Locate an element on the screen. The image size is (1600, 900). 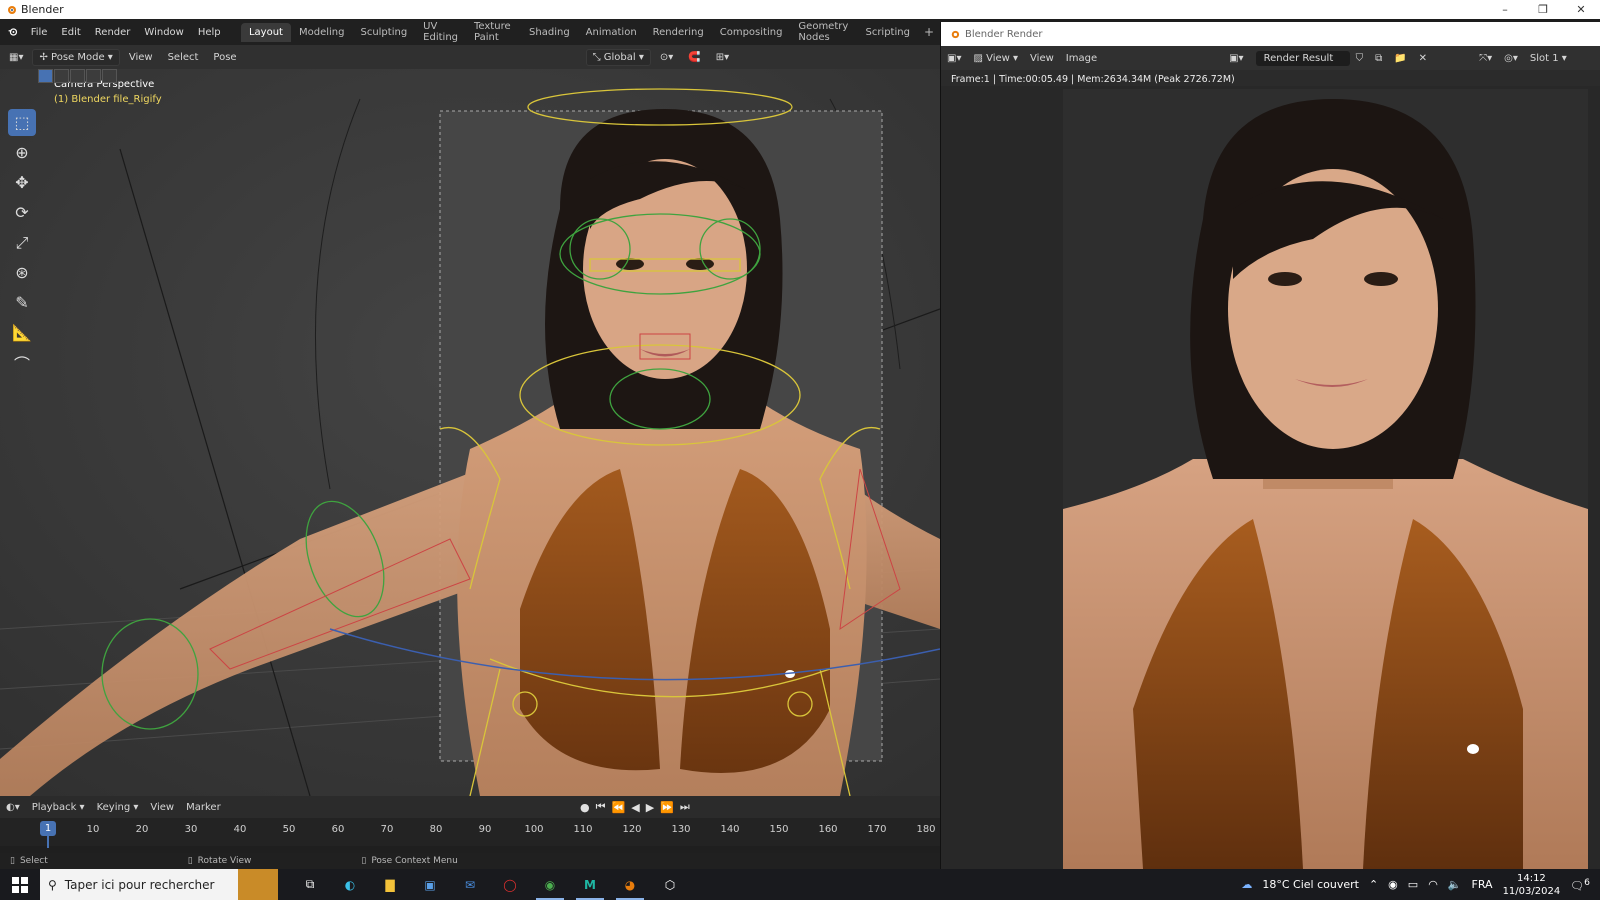
add-workspace-button: + is located at coordinates (929, 32).